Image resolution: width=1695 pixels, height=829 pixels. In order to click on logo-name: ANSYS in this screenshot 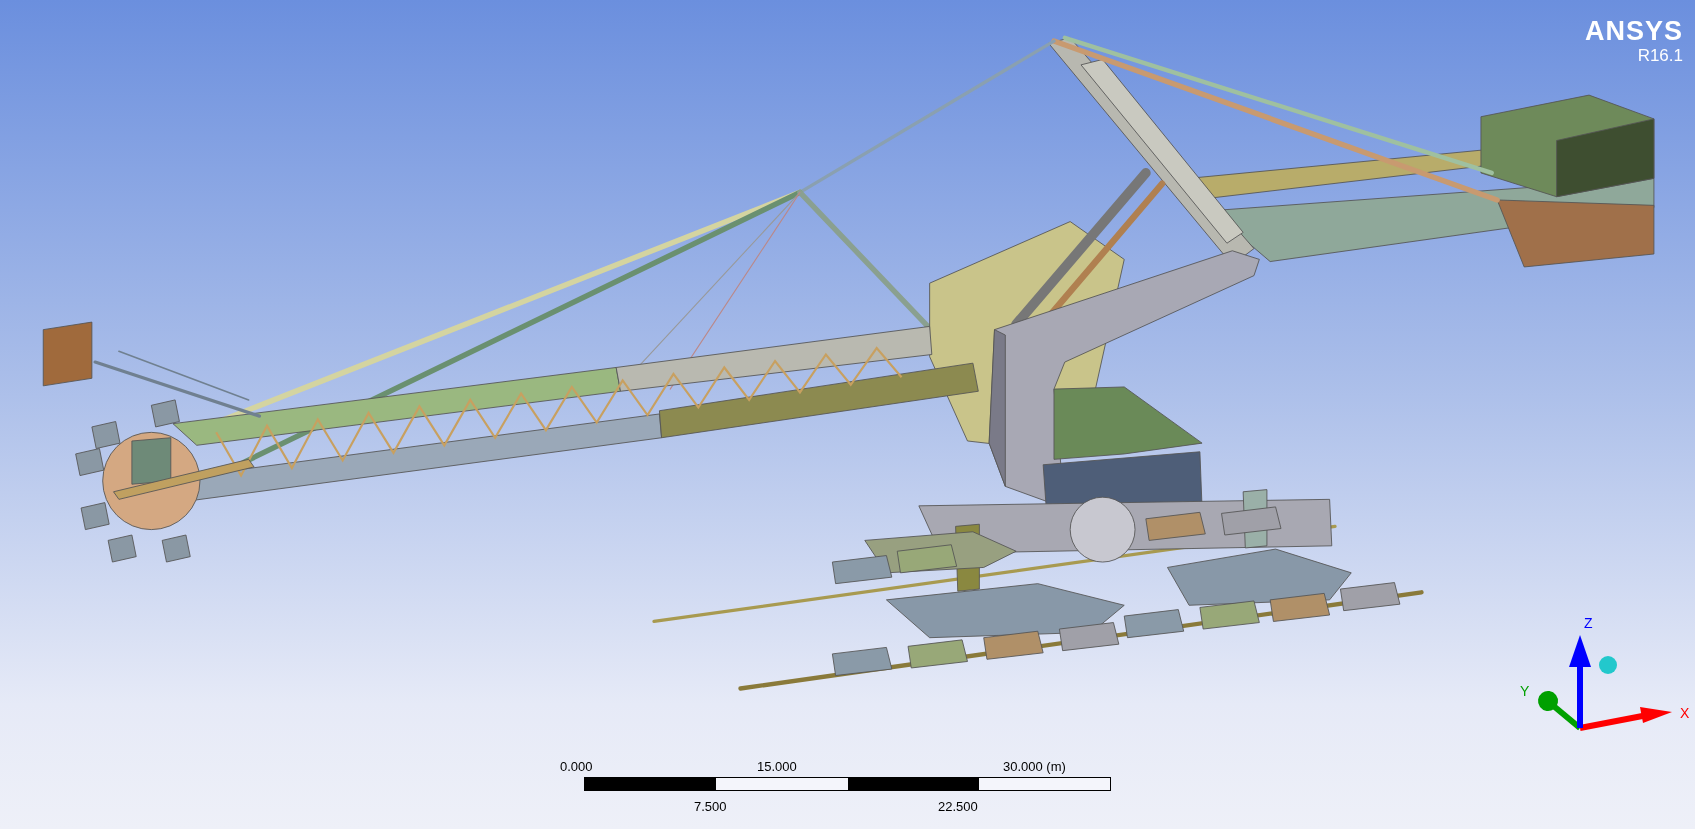, I will do `click(1633, 31)`.